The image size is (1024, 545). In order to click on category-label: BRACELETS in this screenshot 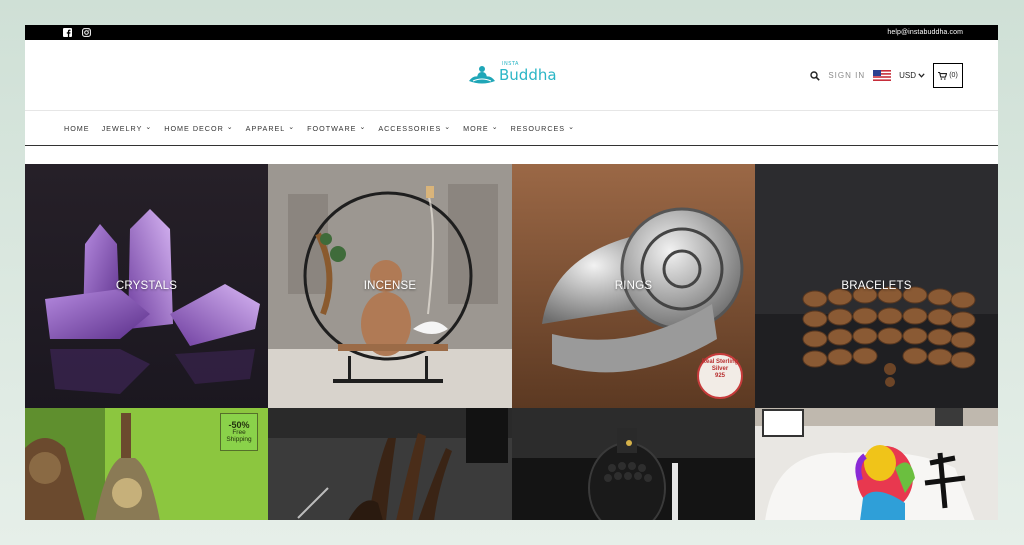, I will do `click(876, 286)`.